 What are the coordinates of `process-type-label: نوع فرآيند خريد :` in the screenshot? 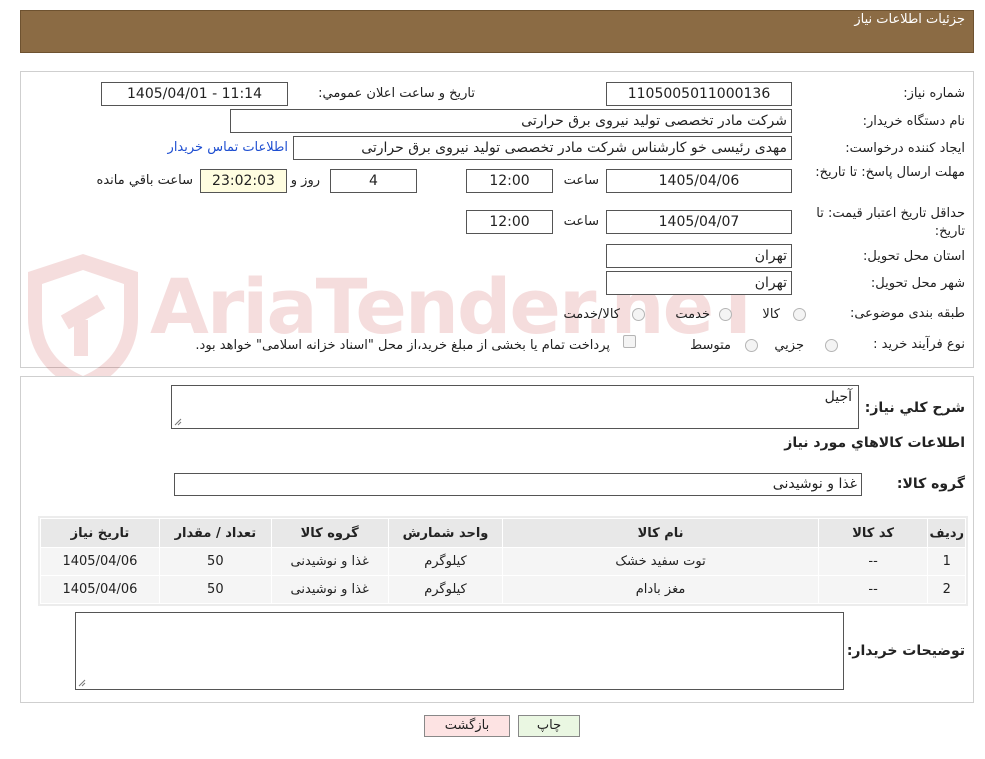 It's located at (919, 344).